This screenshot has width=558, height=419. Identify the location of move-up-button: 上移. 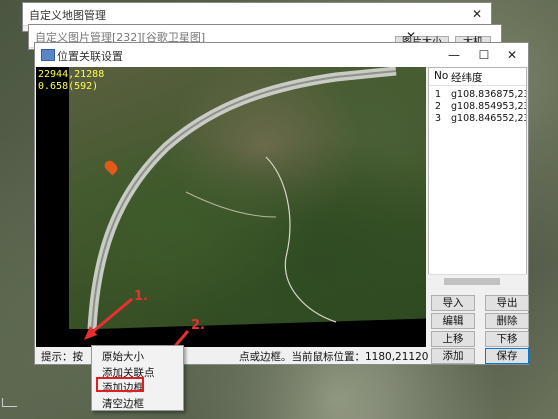
(453, 339).